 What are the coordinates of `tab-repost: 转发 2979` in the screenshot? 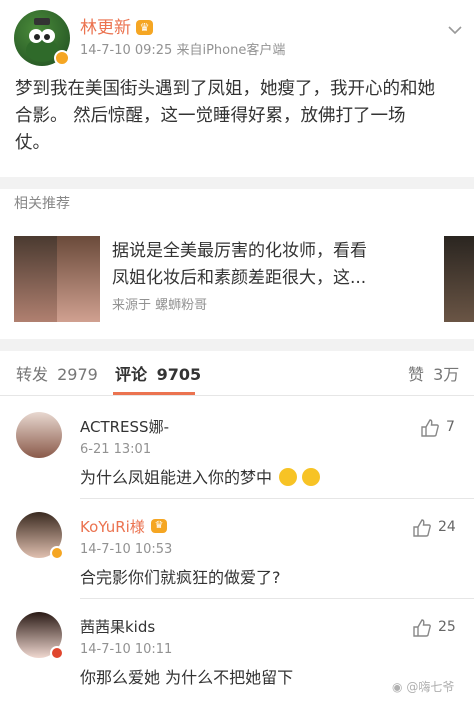 It's located at (57, 375).